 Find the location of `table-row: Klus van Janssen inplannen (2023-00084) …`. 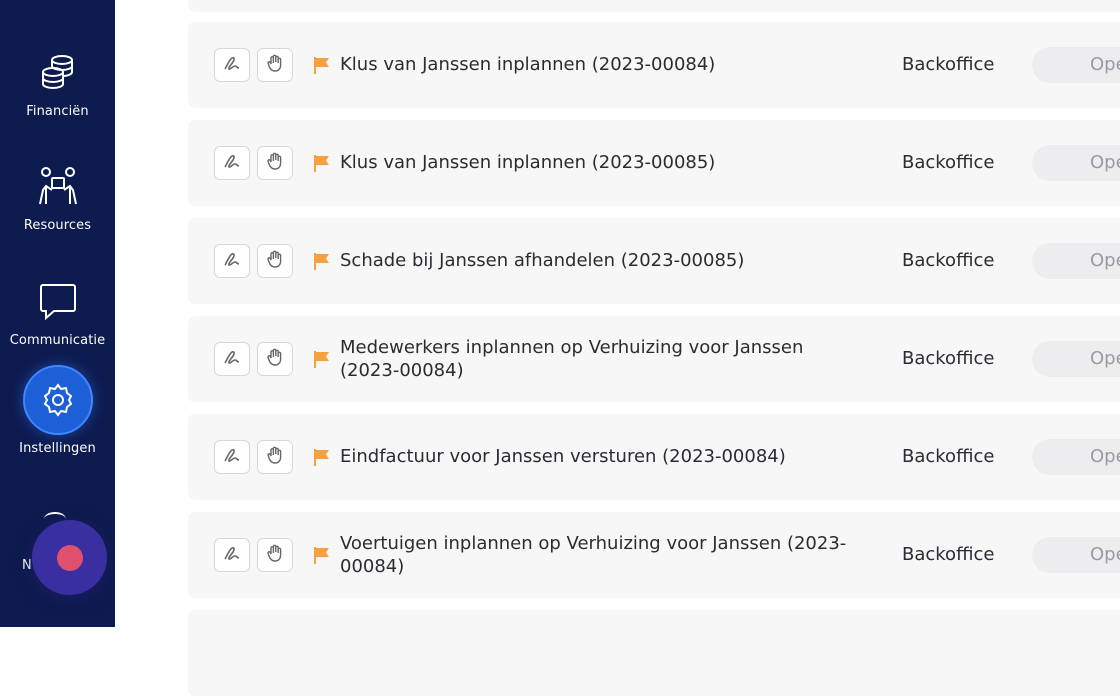

table-row: Klus van Janssen inplannen (2023-00084) … is located at coordinates (654, 65).